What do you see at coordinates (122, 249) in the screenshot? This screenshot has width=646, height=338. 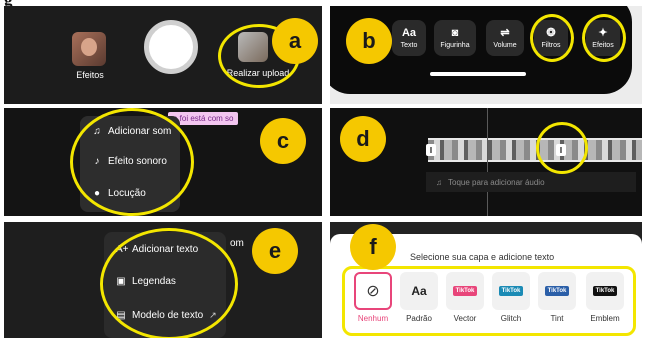 I see `add-text-icon: A+` at bounding box center [122, 249].